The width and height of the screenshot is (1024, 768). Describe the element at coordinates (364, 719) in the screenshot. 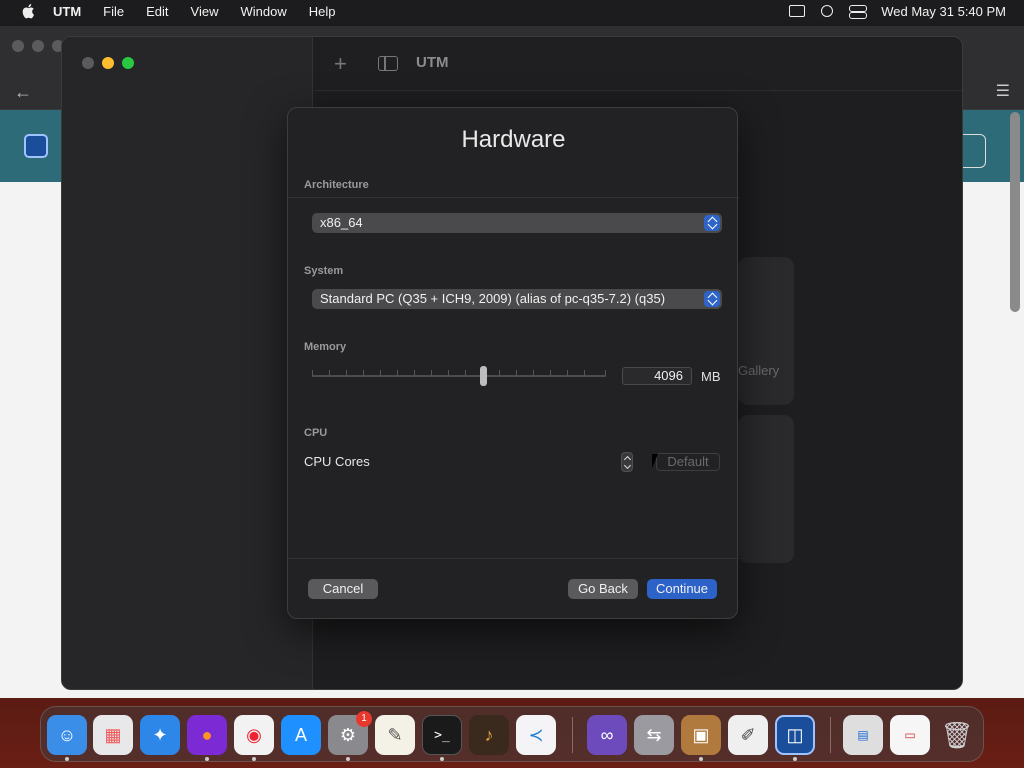

I see `notification-badge: 1` at that location.